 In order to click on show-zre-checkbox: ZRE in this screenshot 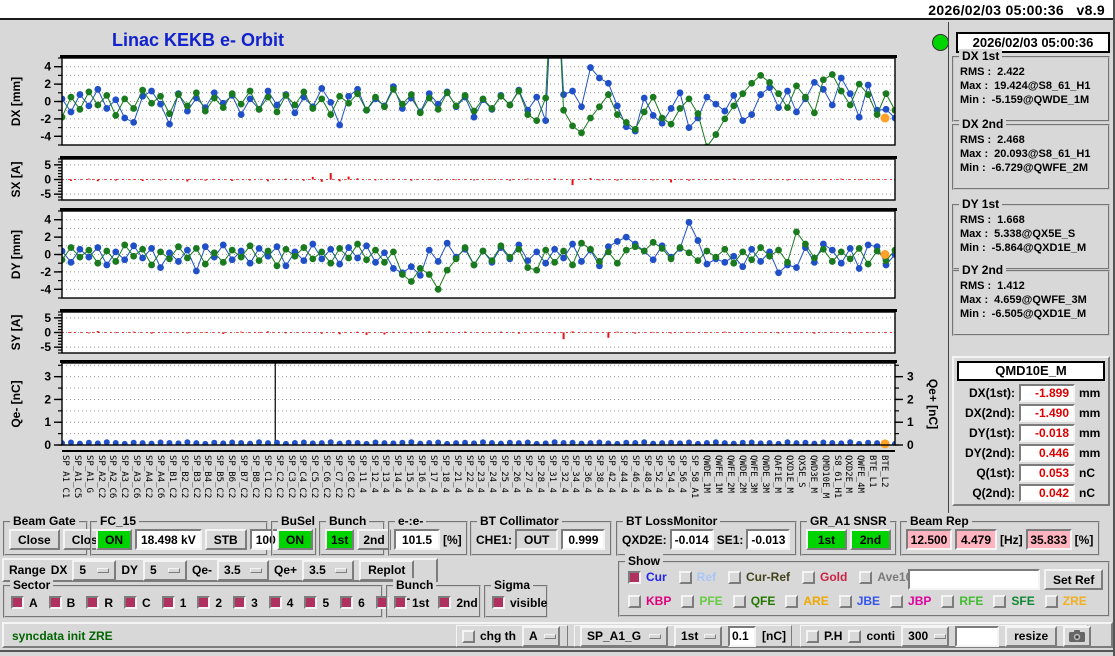, I will do `click(1065, 601)`.